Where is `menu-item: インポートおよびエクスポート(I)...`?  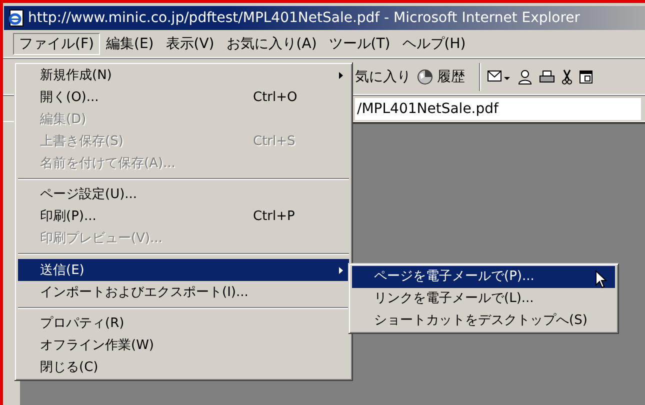
menu-item: インポートおよびエクスポート(I)... is located at coordinates (183, 292).